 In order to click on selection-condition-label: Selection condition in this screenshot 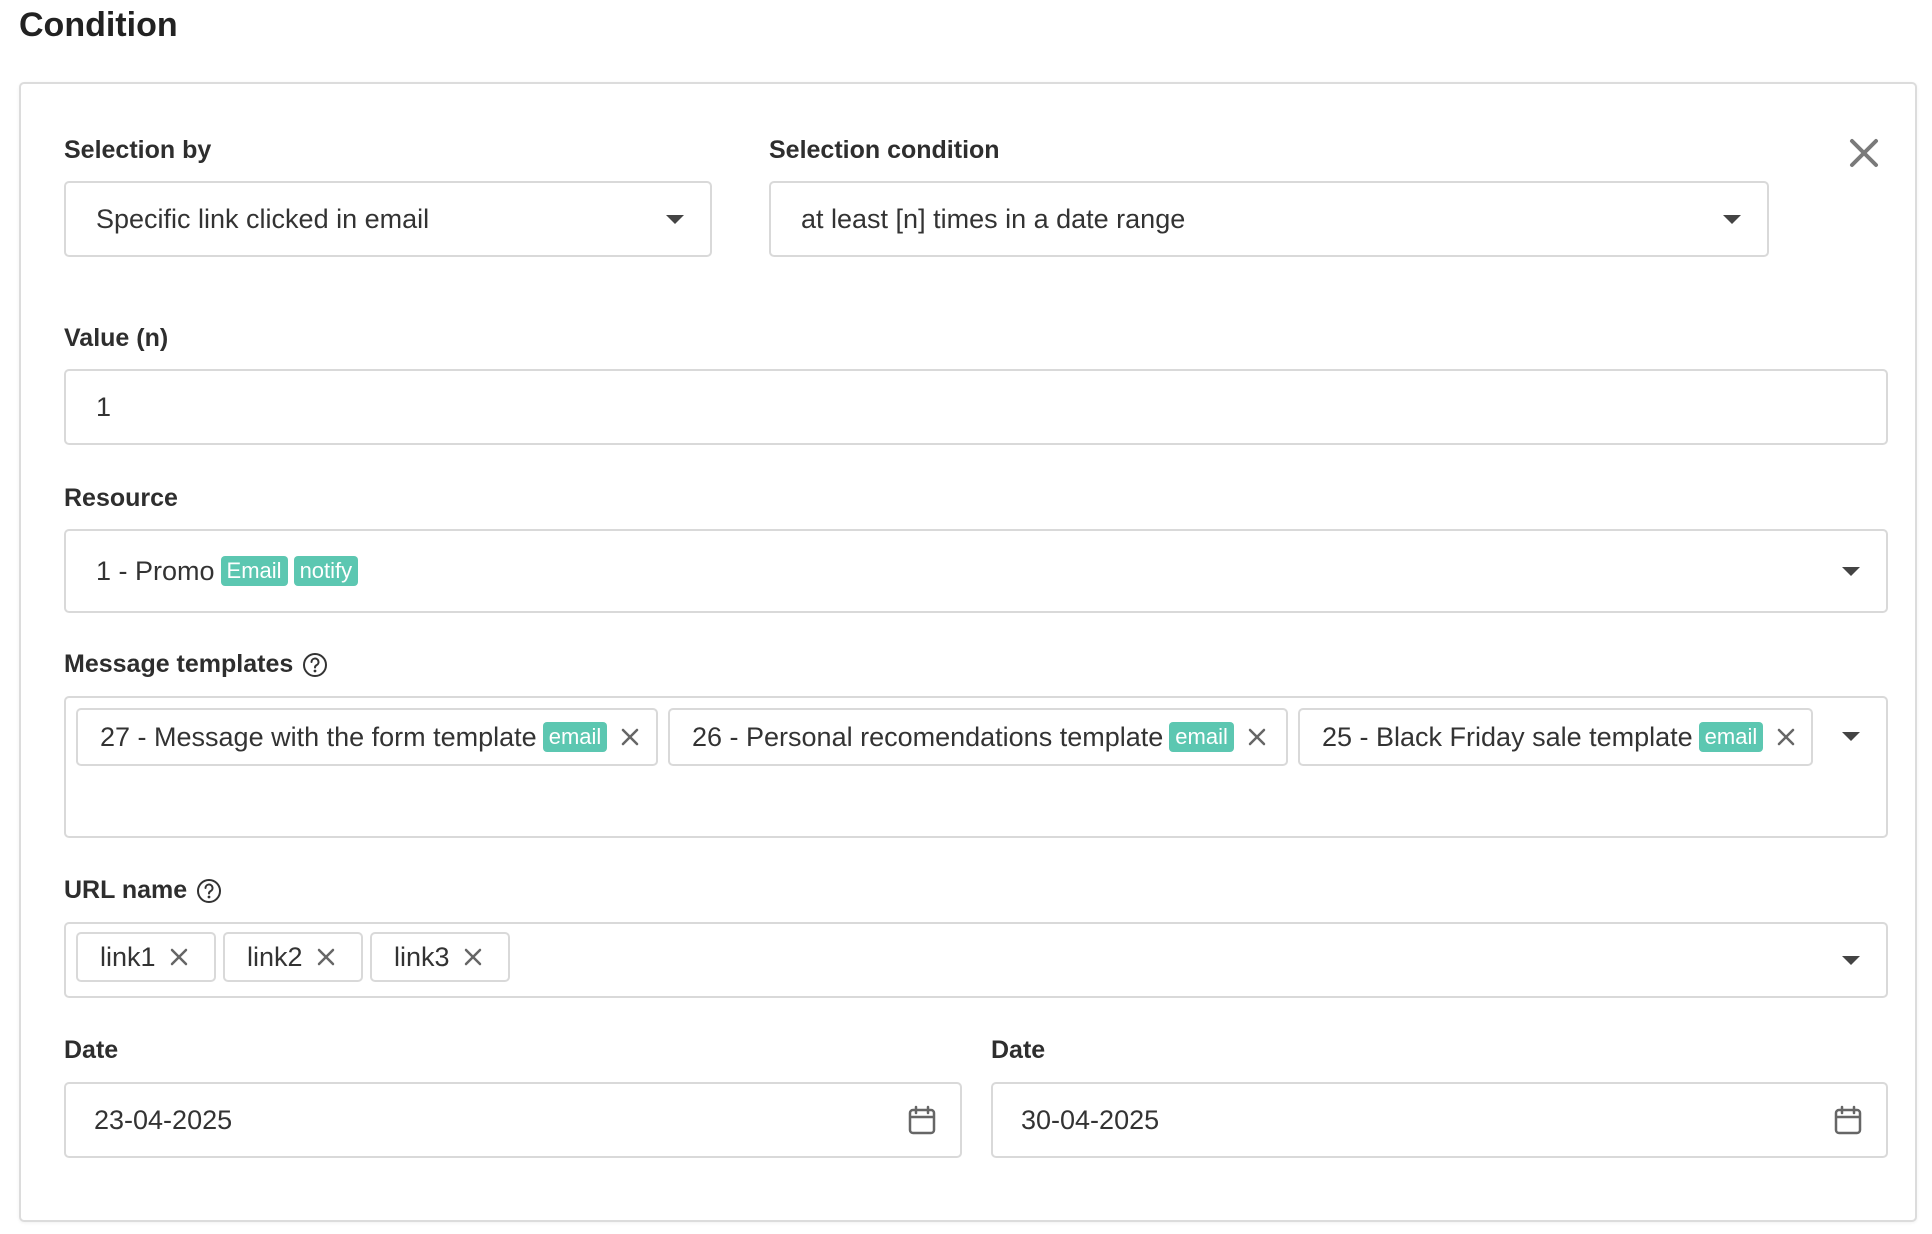, I will do `click(884, 150)`.